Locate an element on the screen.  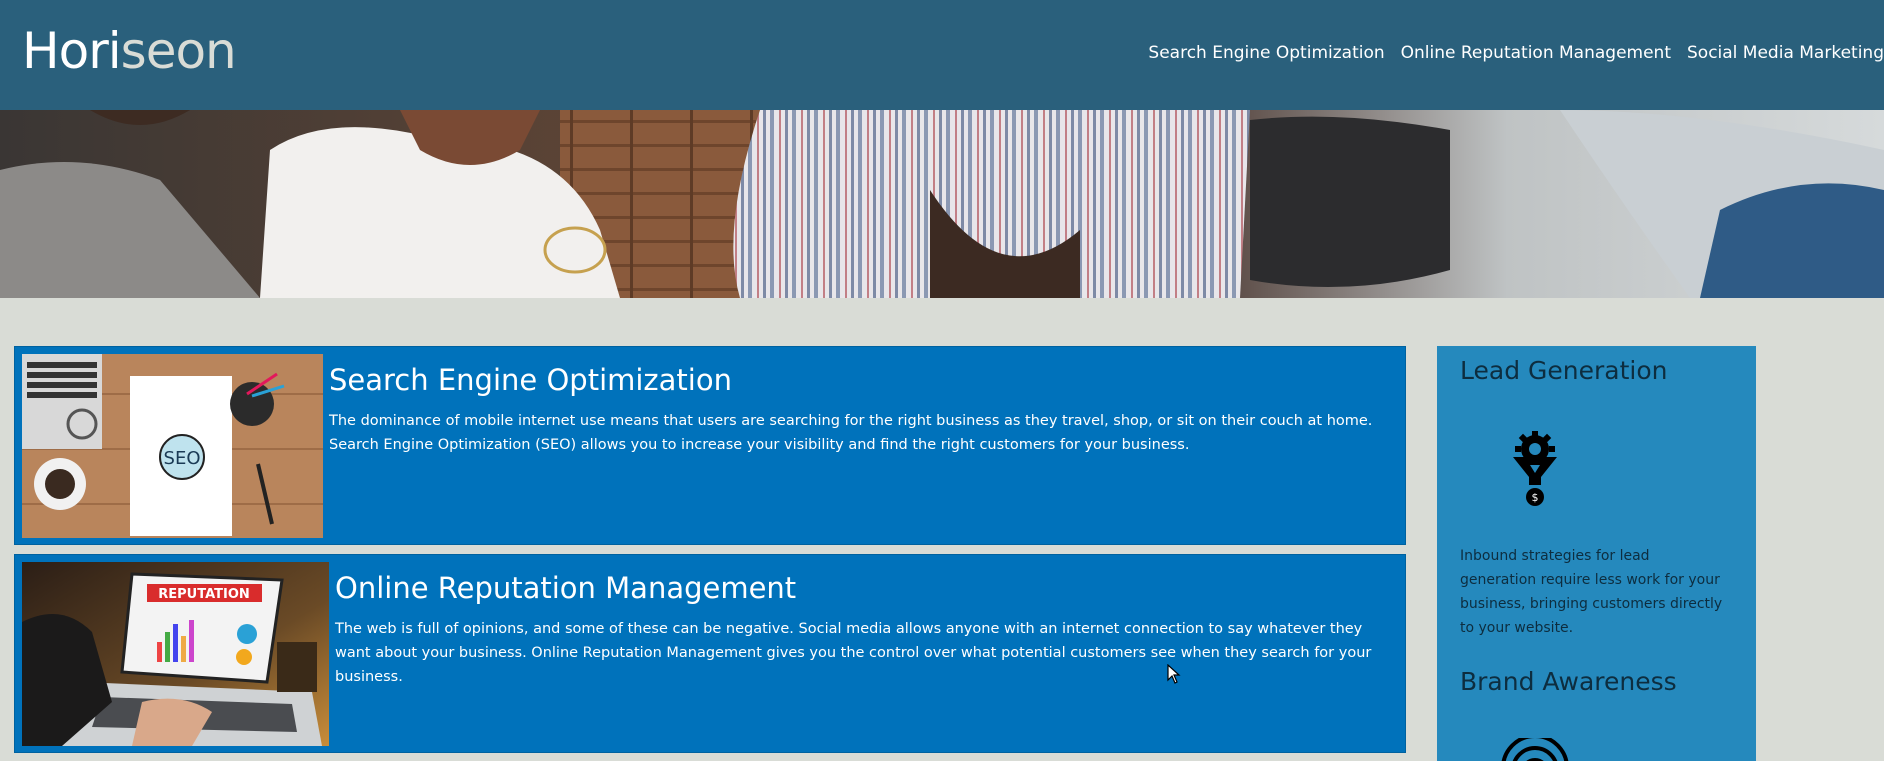
nav-link-social-media: Social Media Marketing is located at coordinates (1785, 53).